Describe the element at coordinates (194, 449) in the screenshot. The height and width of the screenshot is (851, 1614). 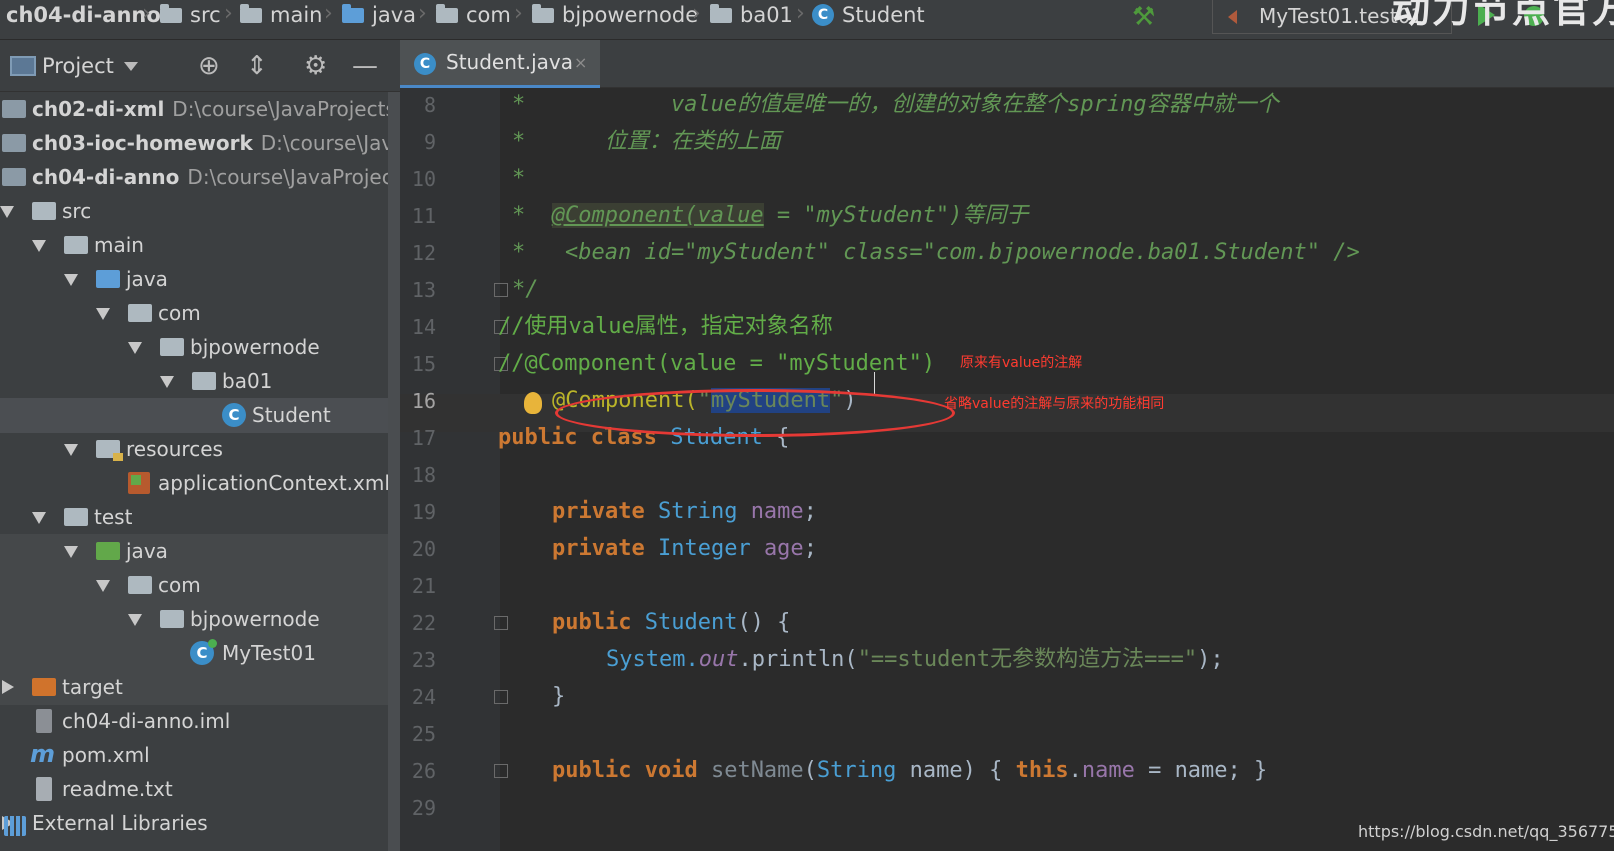
I see `tree-item-resources: resources` at that location.